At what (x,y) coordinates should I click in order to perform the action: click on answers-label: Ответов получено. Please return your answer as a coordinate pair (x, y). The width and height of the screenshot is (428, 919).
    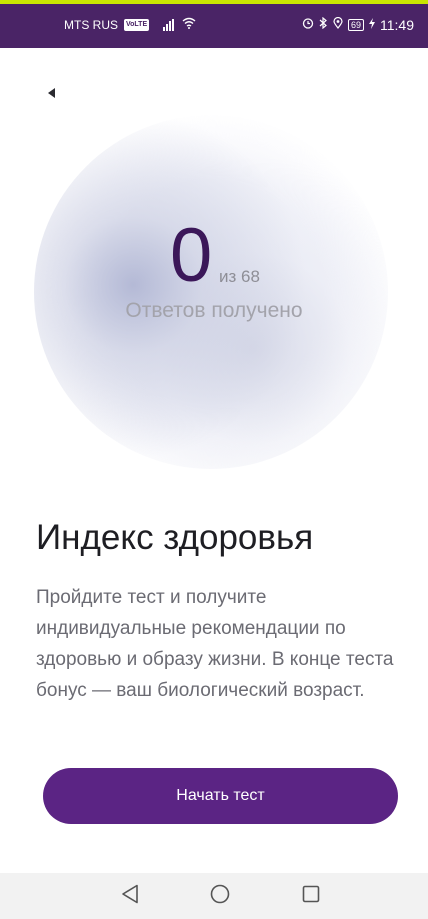
    Looking at the image, I should click on (214, 310).